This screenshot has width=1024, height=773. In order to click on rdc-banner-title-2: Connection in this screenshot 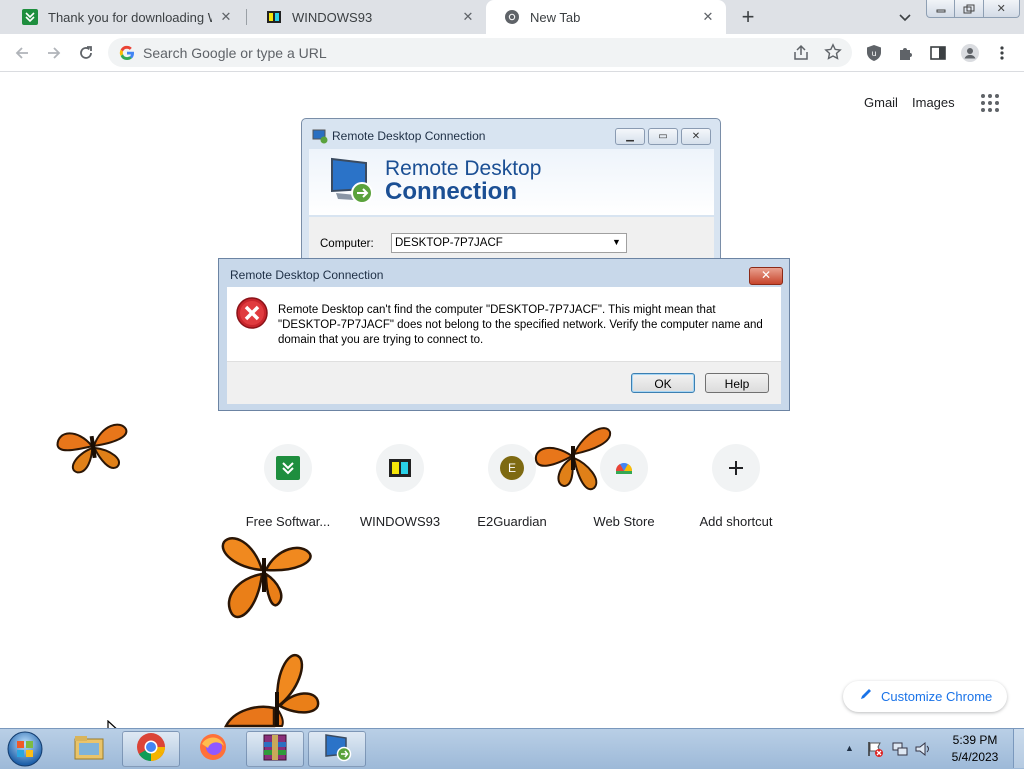, I will do `click(451, 191)`.